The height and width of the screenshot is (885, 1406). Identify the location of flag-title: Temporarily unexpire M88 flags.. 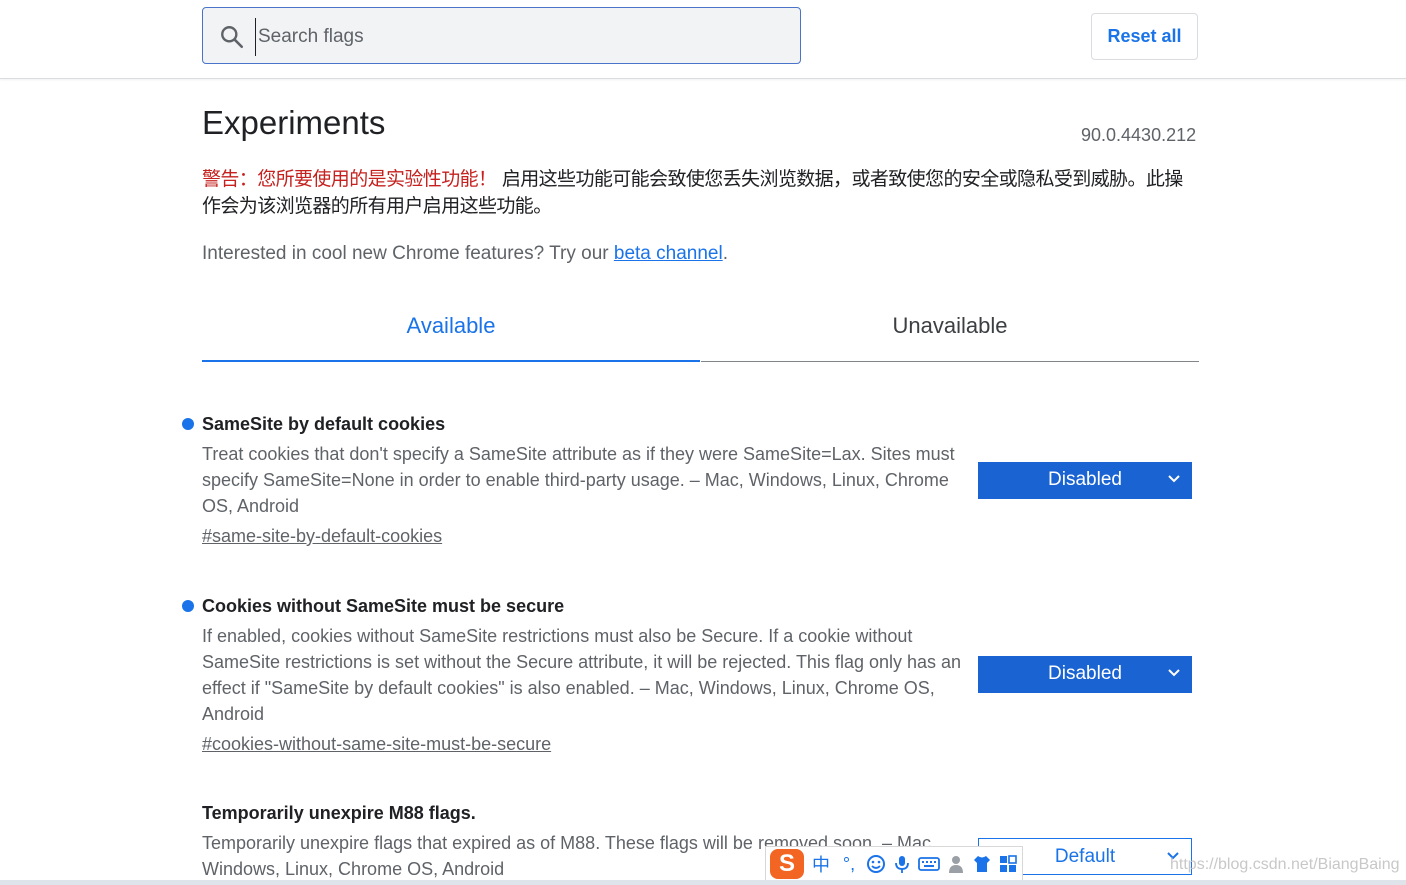
(339, 813).